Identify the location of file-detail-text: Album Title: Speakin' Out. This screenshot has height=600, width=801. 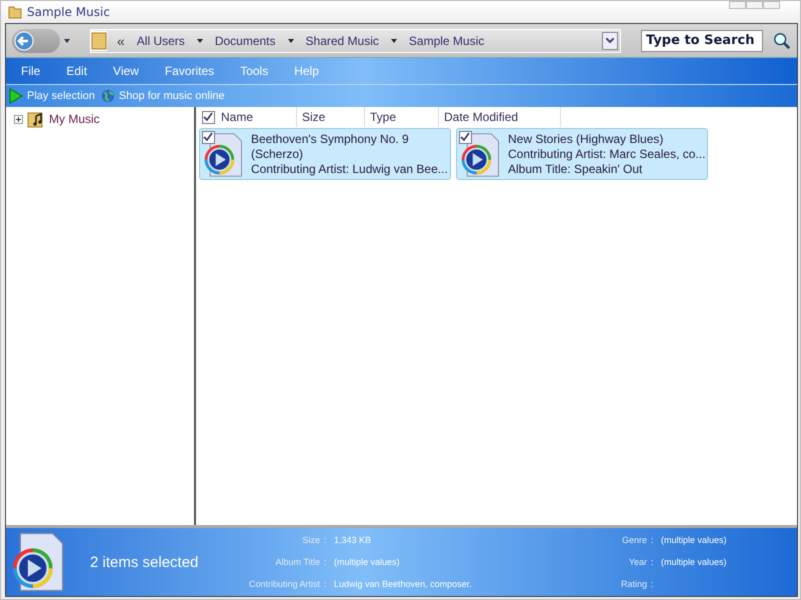
(576, 169).